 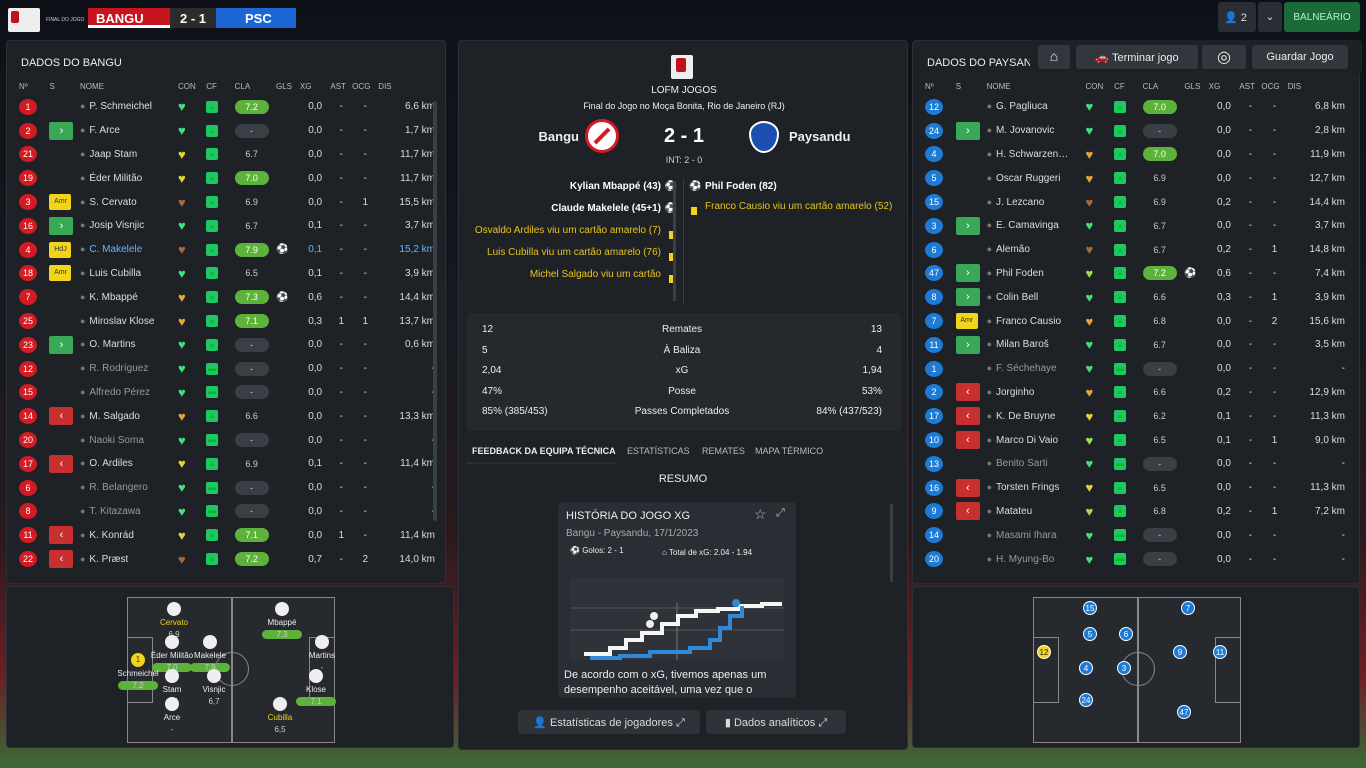 What do you see at coordinates (1135, 535) in the screenshot?
I see `table-row: 14 ● Masami Ihara ♥ ▬ - 0,0 - - -` at bounding box center [1135, 535].